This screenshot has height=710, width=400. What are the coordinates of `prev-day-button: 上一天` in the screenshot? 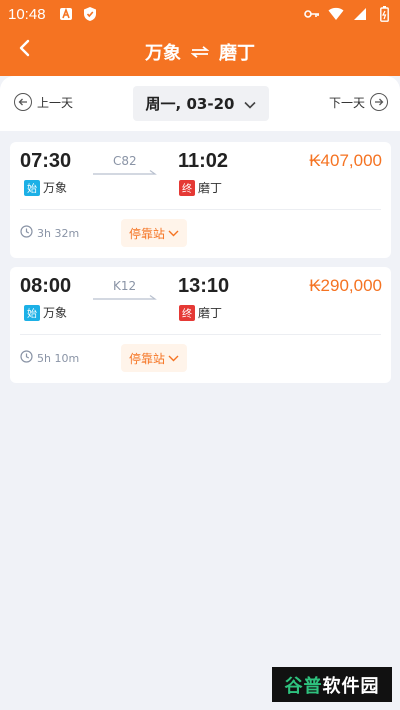 It's located at (43, 102).